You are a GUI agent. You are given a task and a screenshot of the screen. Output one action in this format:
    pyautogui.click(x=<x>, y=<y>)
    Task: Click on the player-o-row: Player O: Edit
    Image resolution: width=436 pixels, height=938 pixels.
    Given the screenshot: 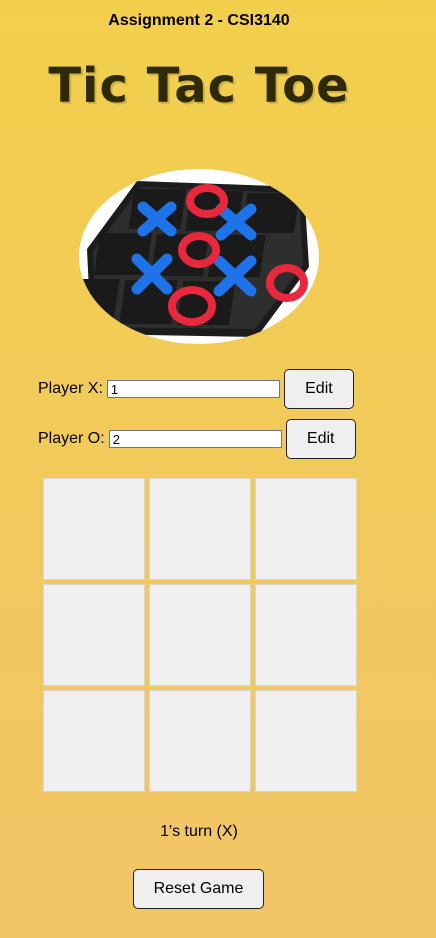 What is the action you would take?
    pyautogui.click(x=197, y=439)
    